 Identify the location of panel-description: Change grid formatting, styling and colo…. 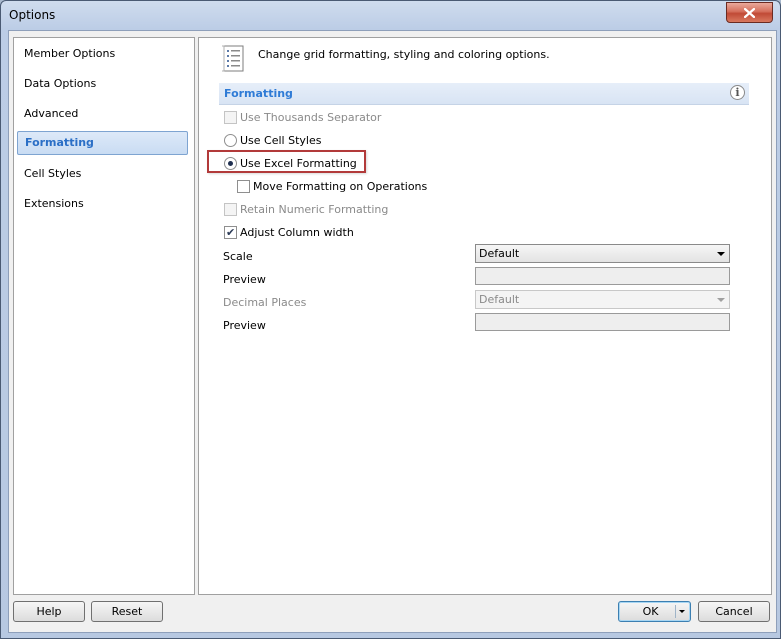
(404, 54).